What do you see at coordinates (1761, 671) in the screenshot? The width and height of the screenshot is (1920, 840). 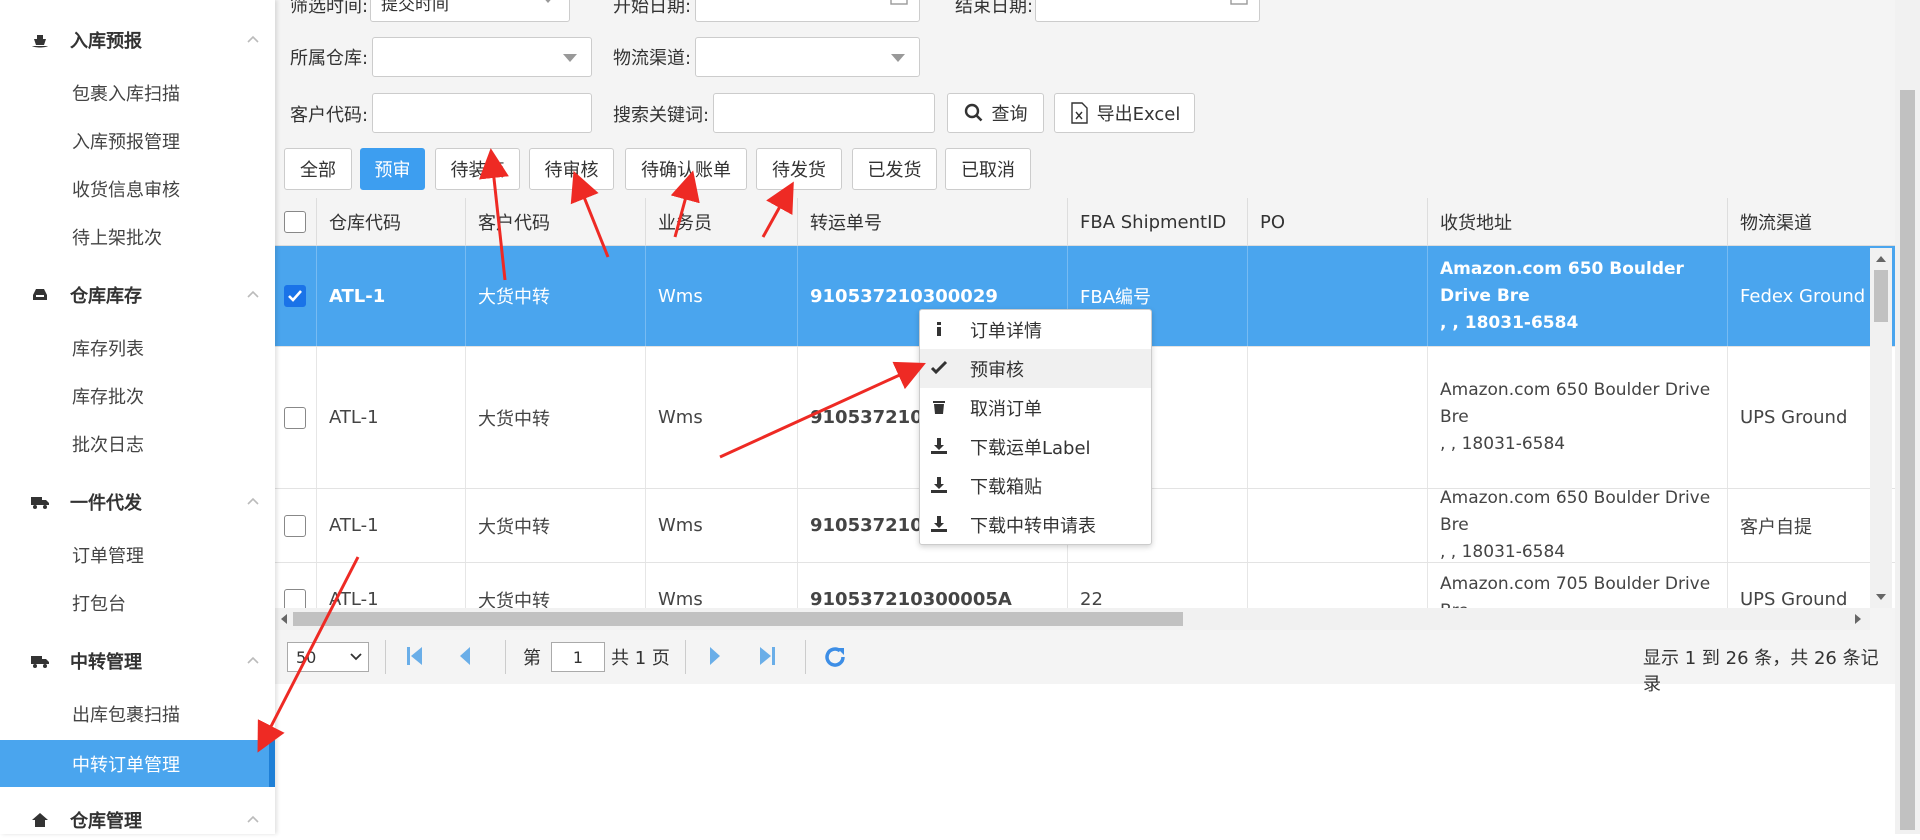 I see `record-summary: 显示 1 到 26 条，共 26 条记录` at bounding box center [1761, 671].